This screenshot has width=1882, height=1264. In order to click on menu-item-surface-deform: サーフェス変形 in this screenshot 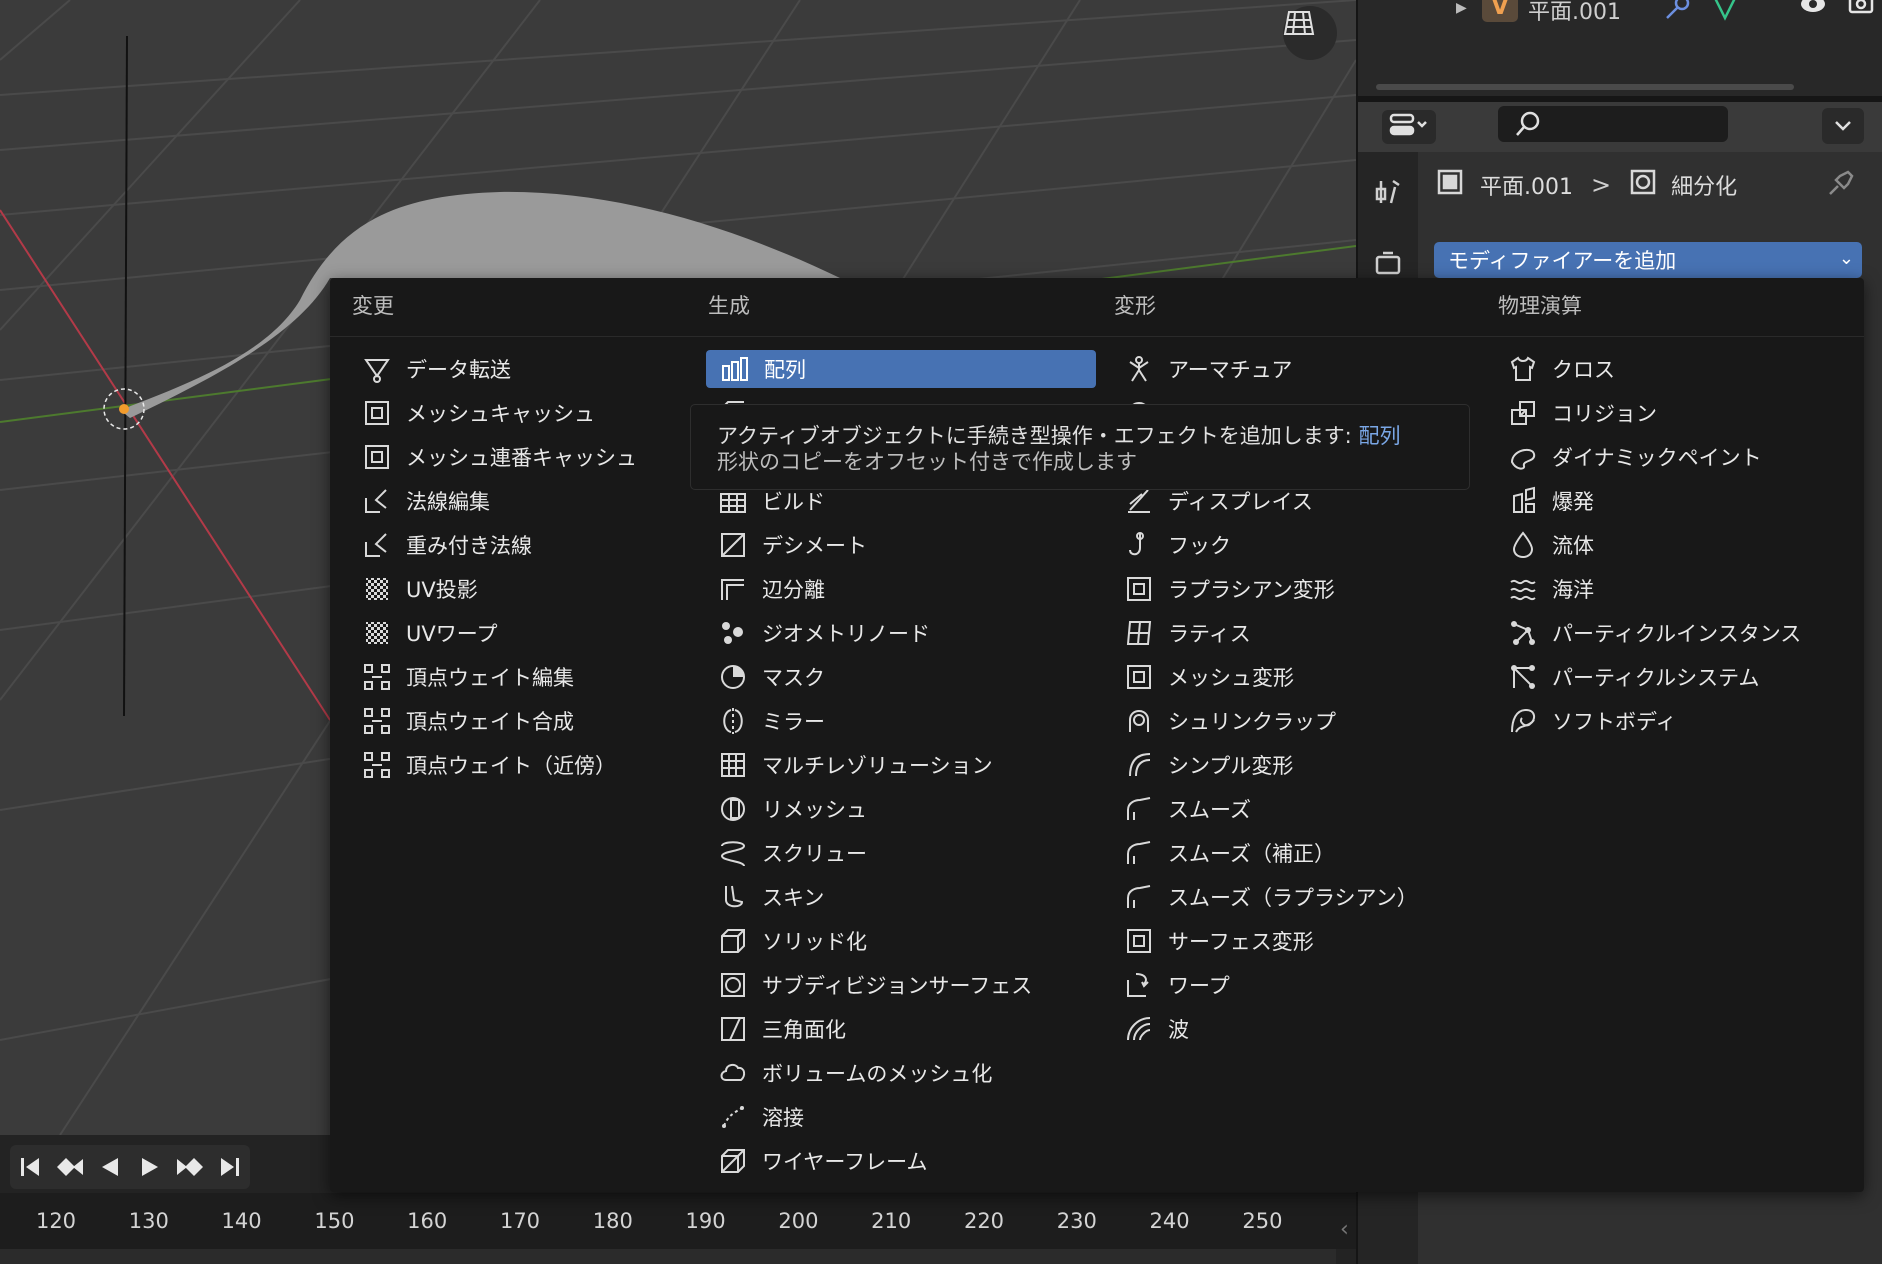, I will do `click(1277, 941)`.